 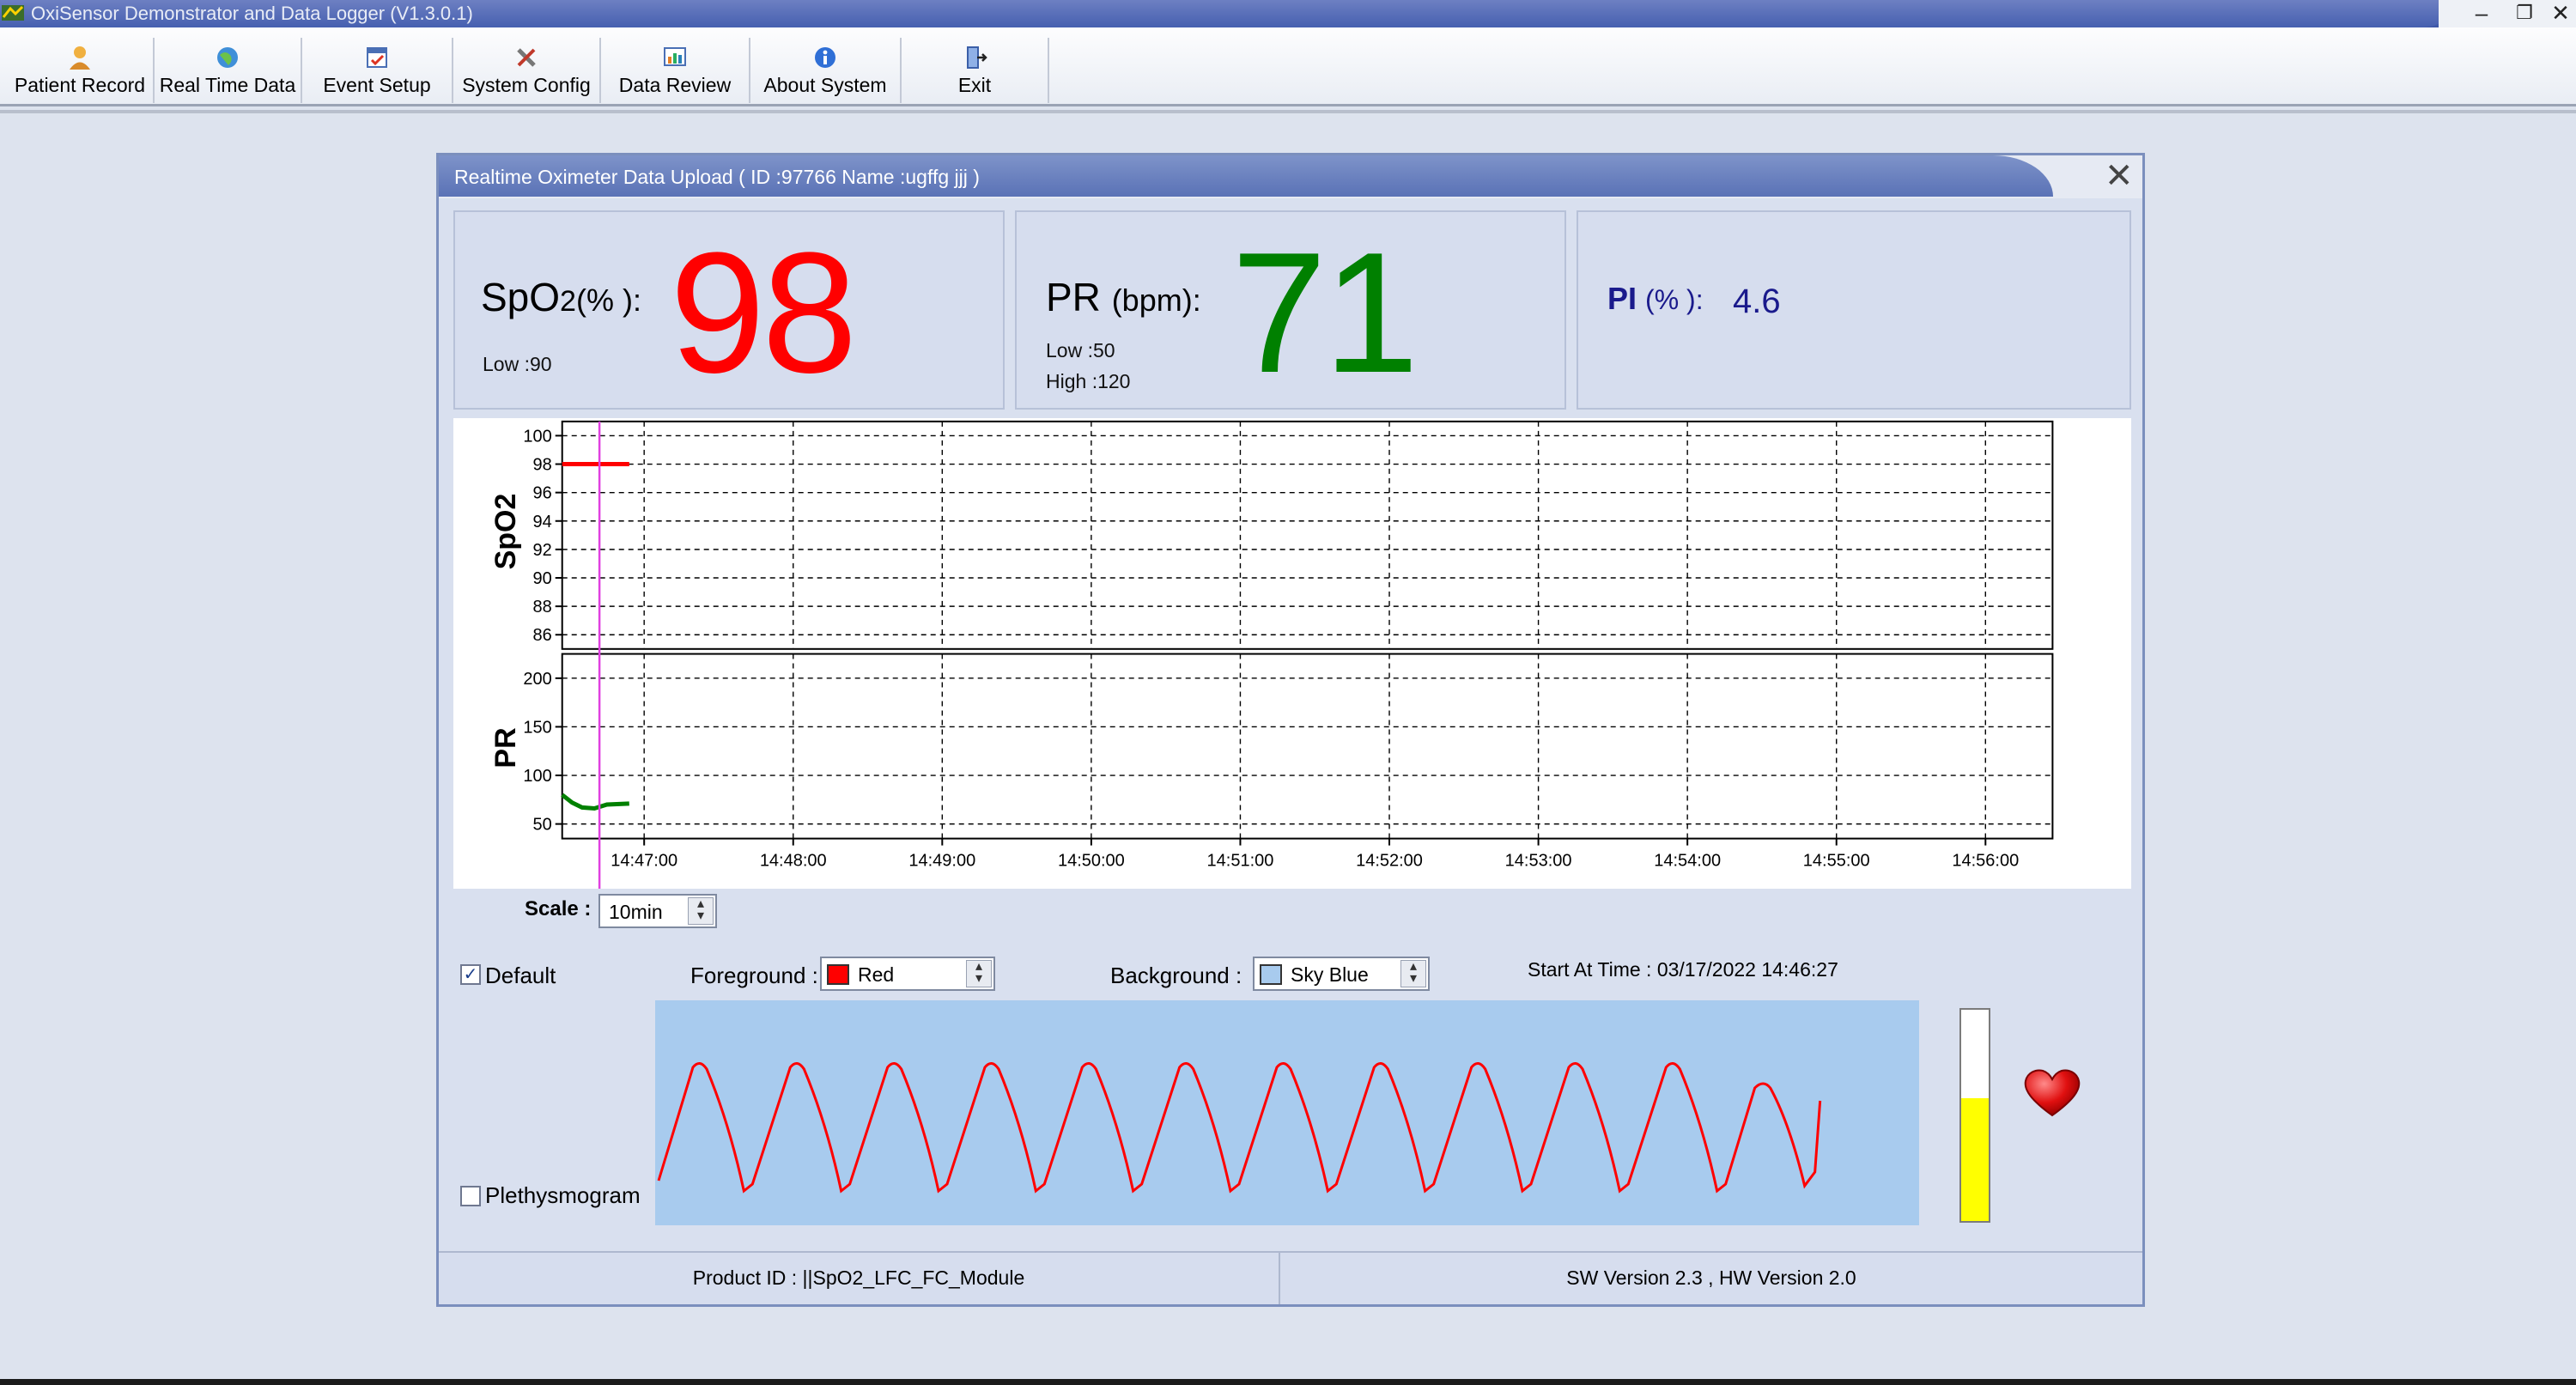 I want to click on x-tick-label: 14:53:00, so click(x=1539, y=861).